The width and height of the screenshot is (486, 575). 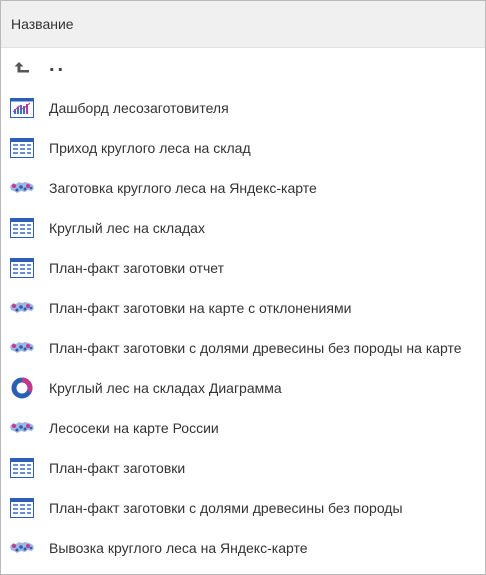 I want to click on report-item-label: Дашборд лесозаготовителя, so click(x=139, y=108).